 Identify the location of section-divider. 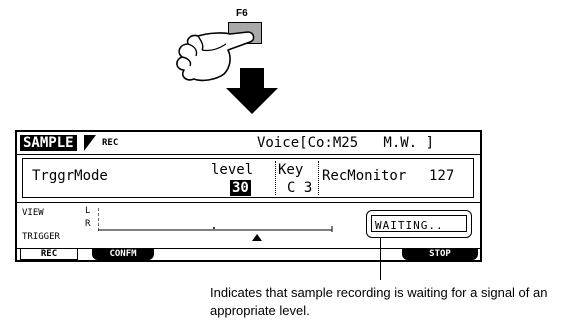
(248, 202).